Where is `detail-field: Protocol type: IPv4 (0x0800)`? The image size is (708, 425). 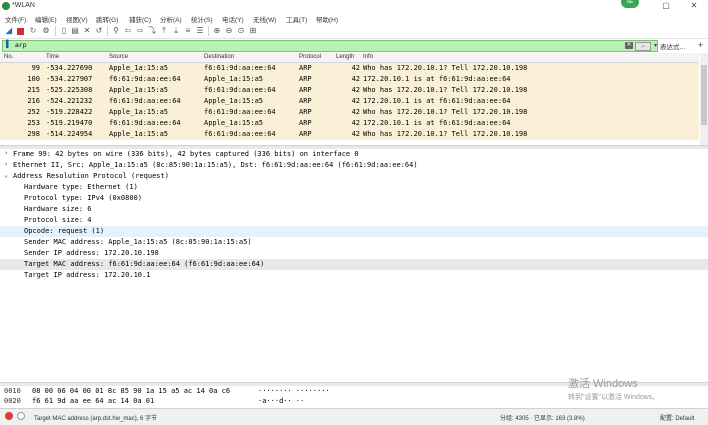 detail-field: Protocol type: IPv4 (0x0800) is located at coordinates (354, 198).